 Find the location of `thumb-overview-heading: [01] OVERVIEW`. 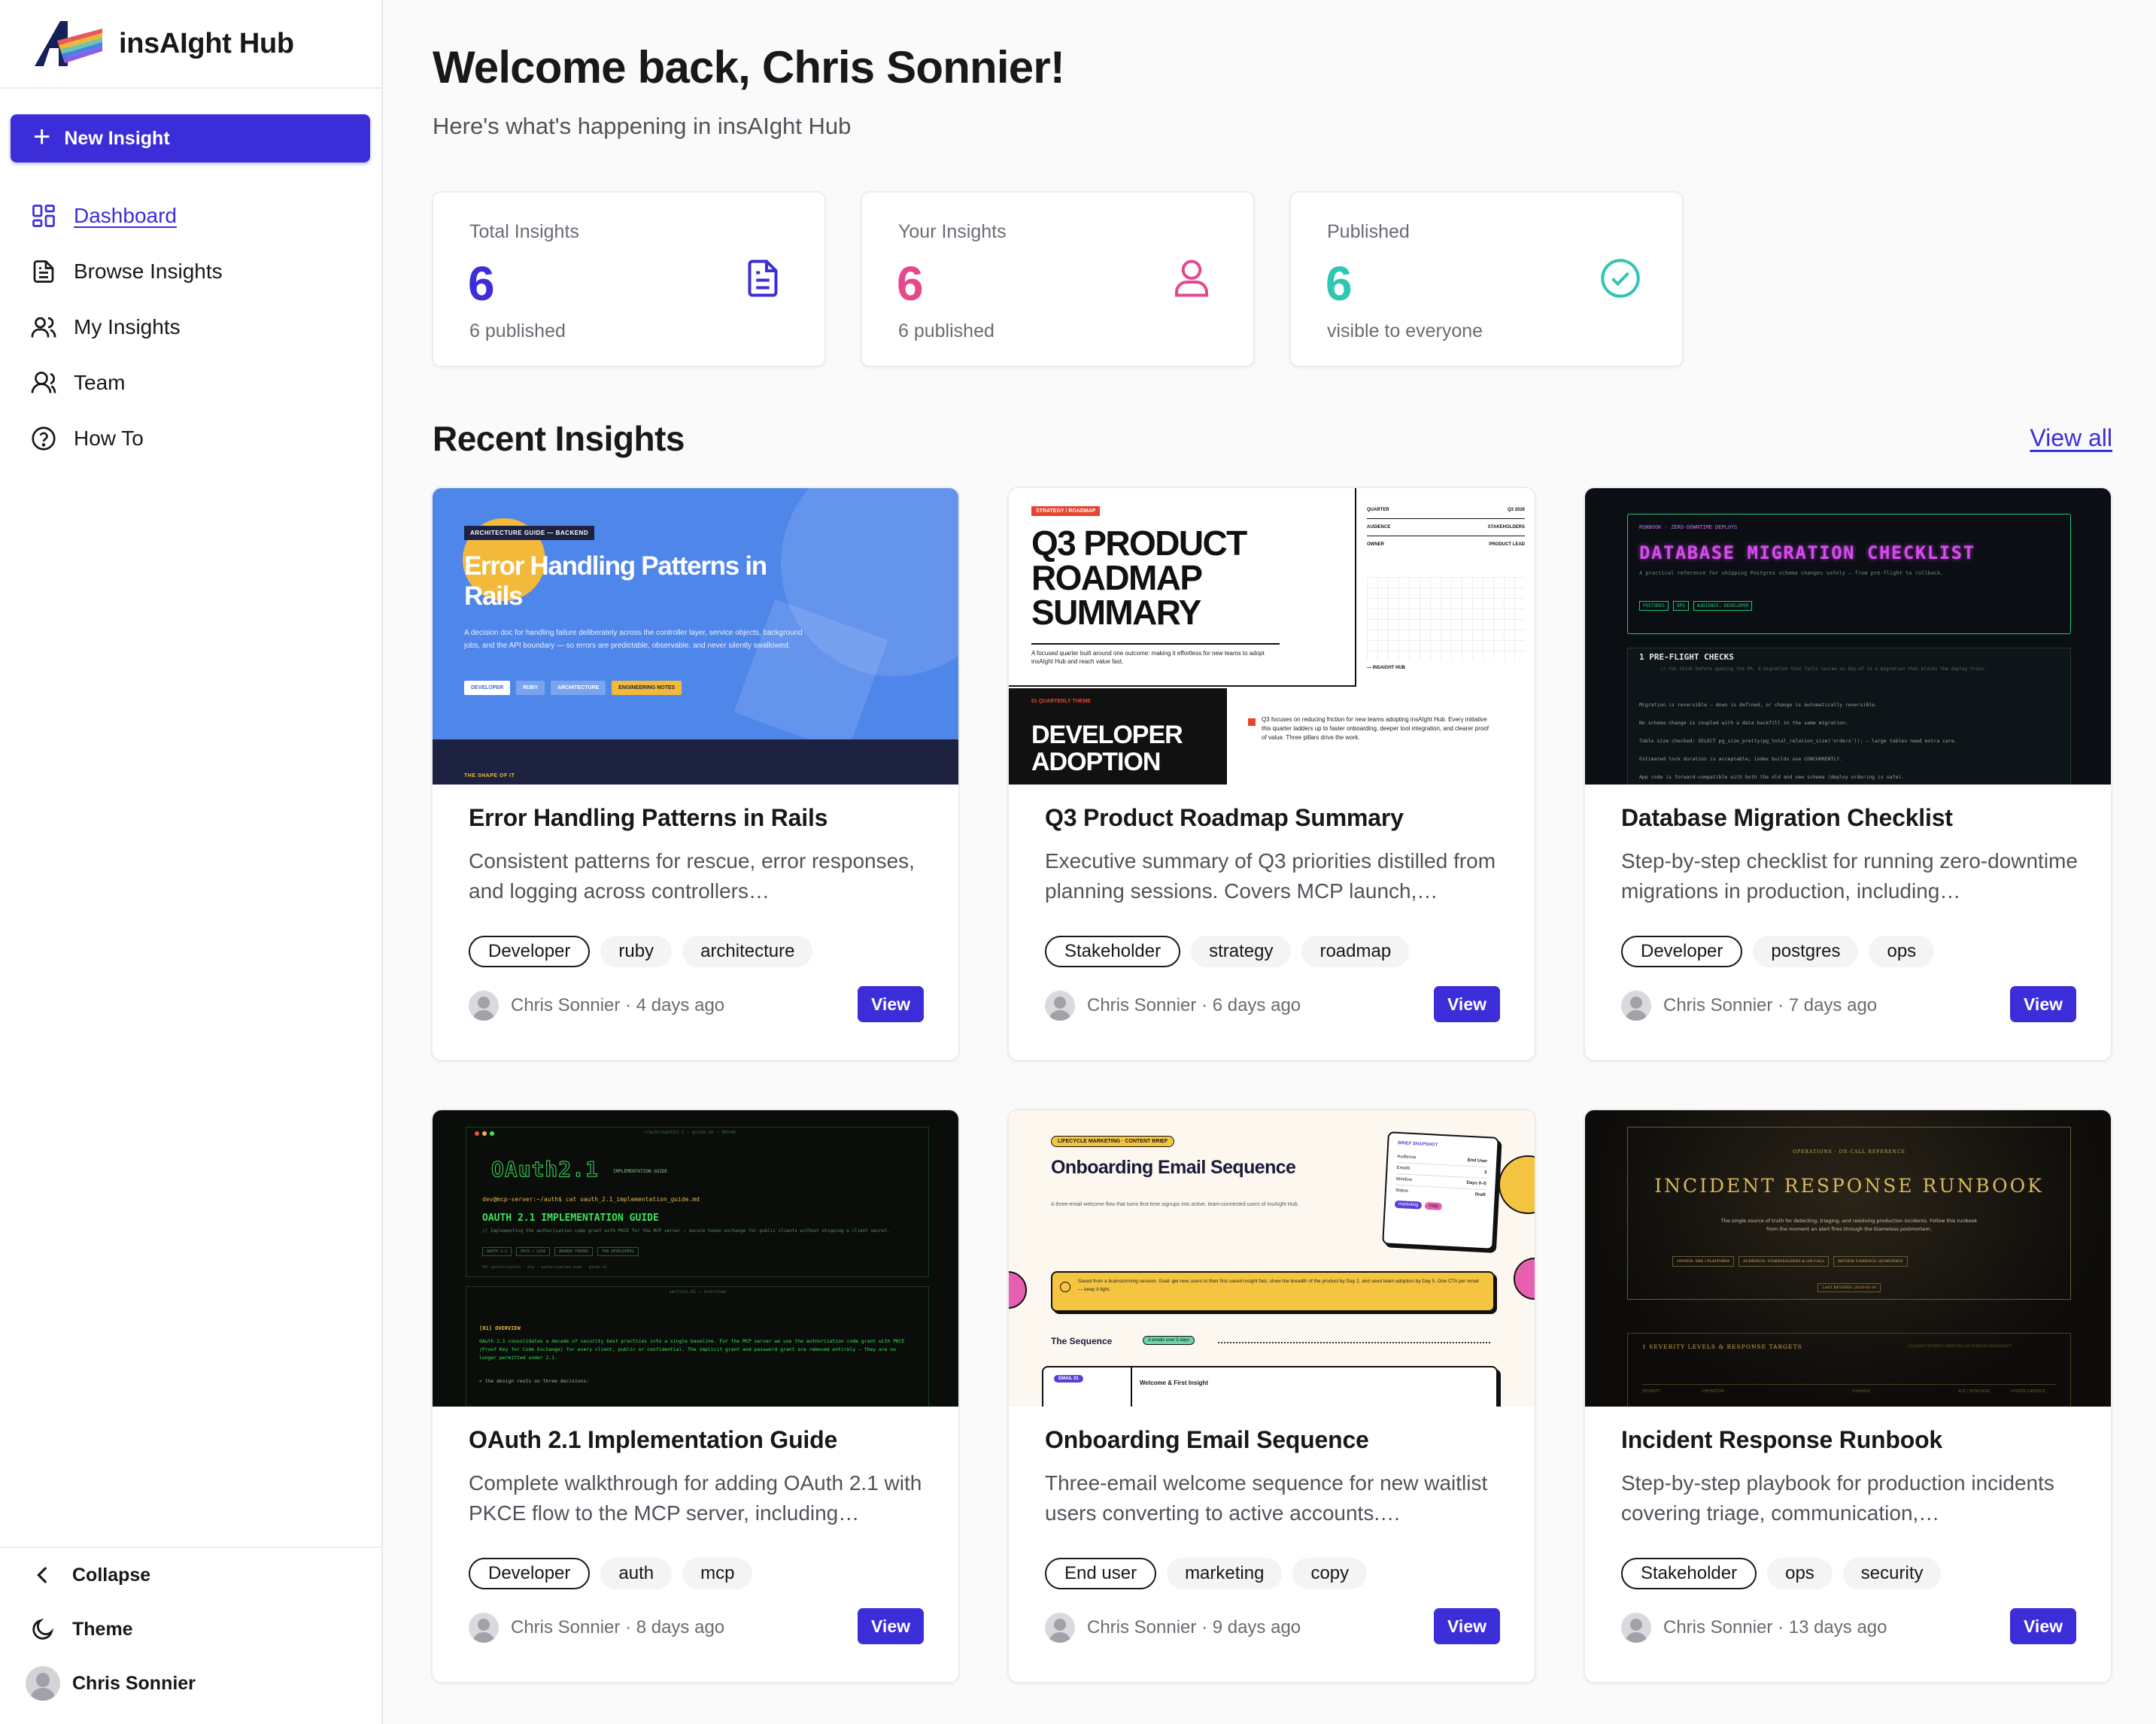

thumb-overview-heading: [01] OVERVIEW is located at coordinates (500, 1328).